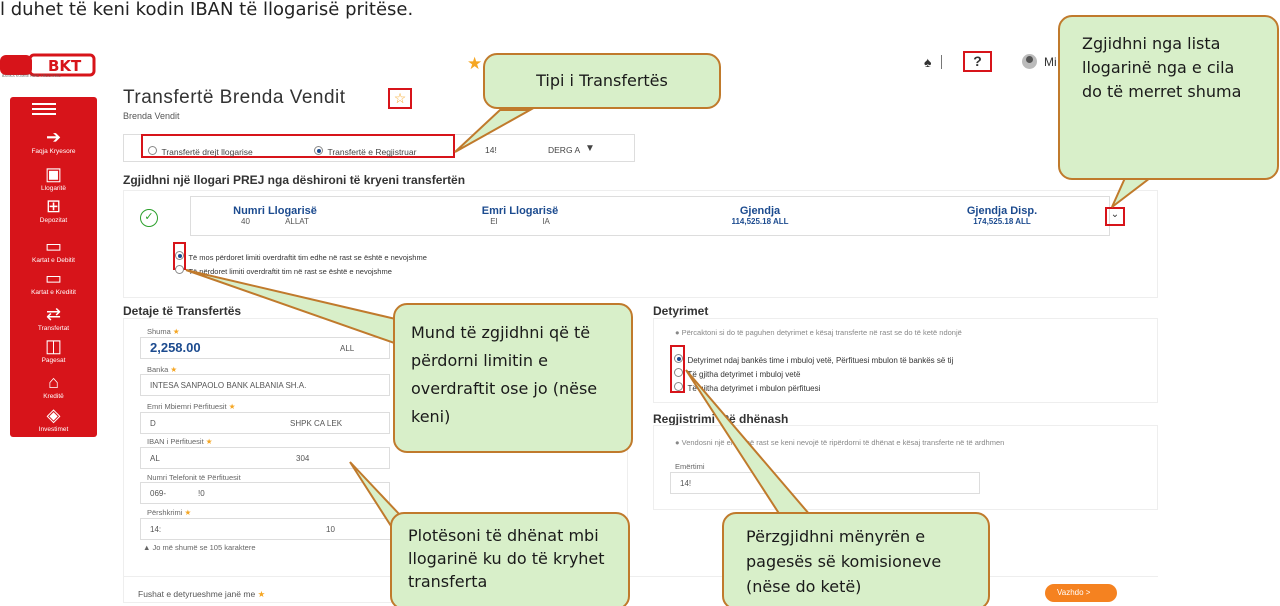 This screenshot has height=606, width=1280. I want to click on registered-transfer-select-name: DERG A, so click(564, 150).